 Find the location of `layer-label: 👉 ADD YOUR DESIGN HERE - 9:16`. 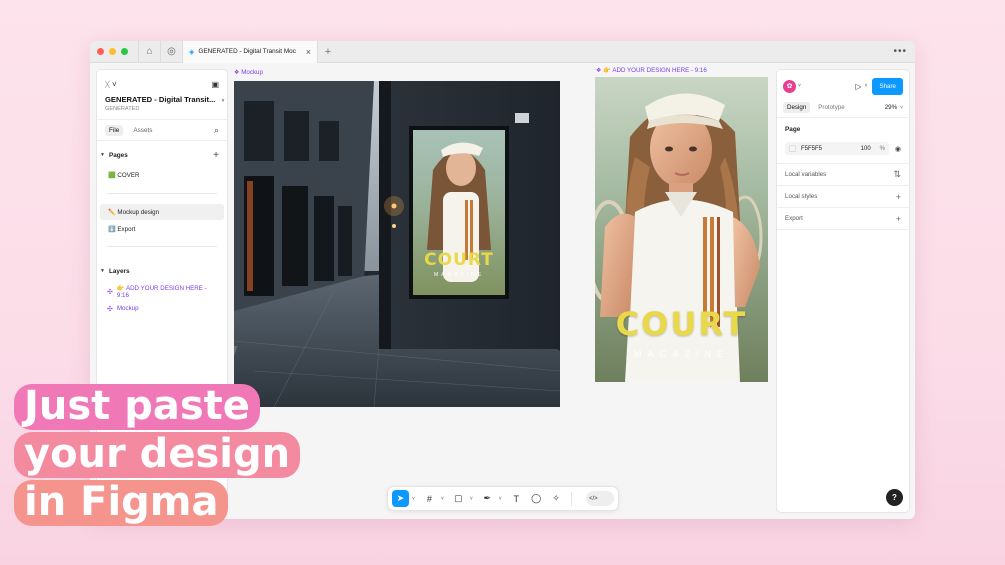

layer-label: 👉 ADD YOUR DESIGN HERE - 9:16 is located at coordinates (161, 292).